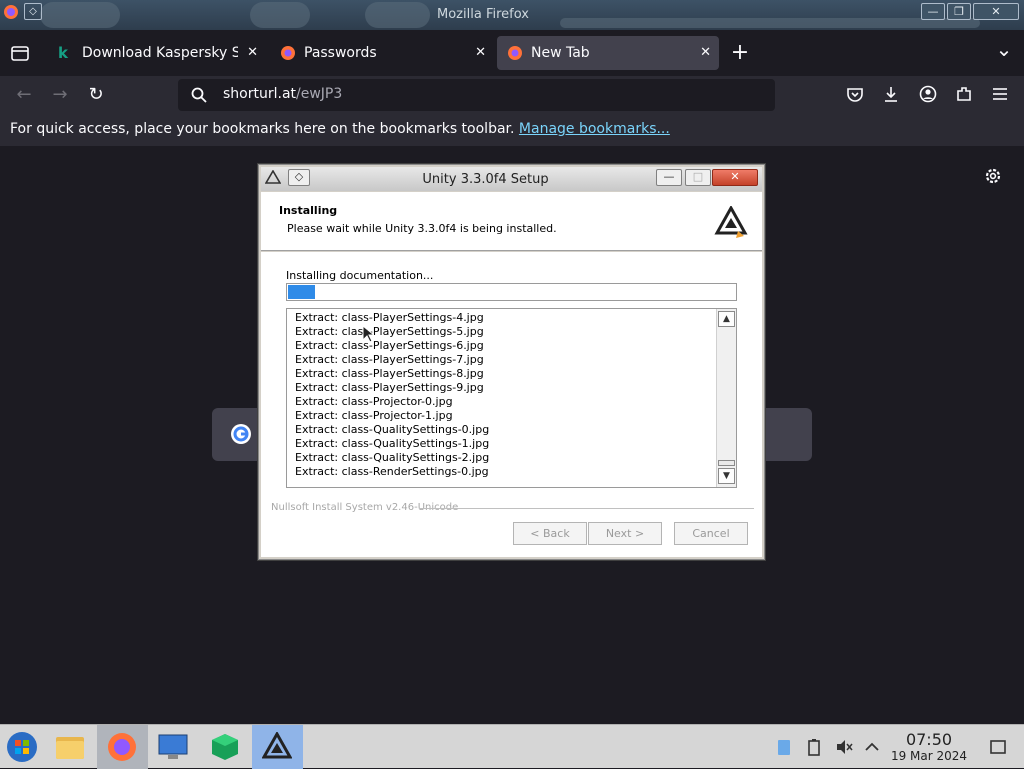 The image size is (1024, 769). What do you see at coordinates (726, 476) in the screenshot?
I see `scroll-down-icon: ▼` at bounding box center [726, 476].